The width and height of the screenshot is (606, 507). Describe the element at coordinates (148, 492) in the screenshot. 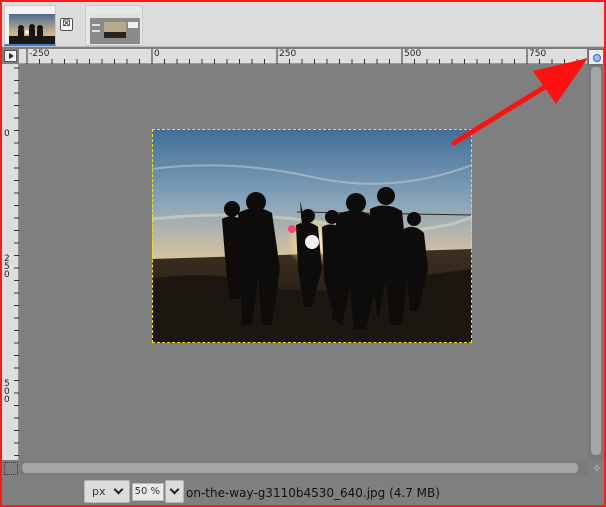

I see `zoom-level-field: 50 %` at that location.